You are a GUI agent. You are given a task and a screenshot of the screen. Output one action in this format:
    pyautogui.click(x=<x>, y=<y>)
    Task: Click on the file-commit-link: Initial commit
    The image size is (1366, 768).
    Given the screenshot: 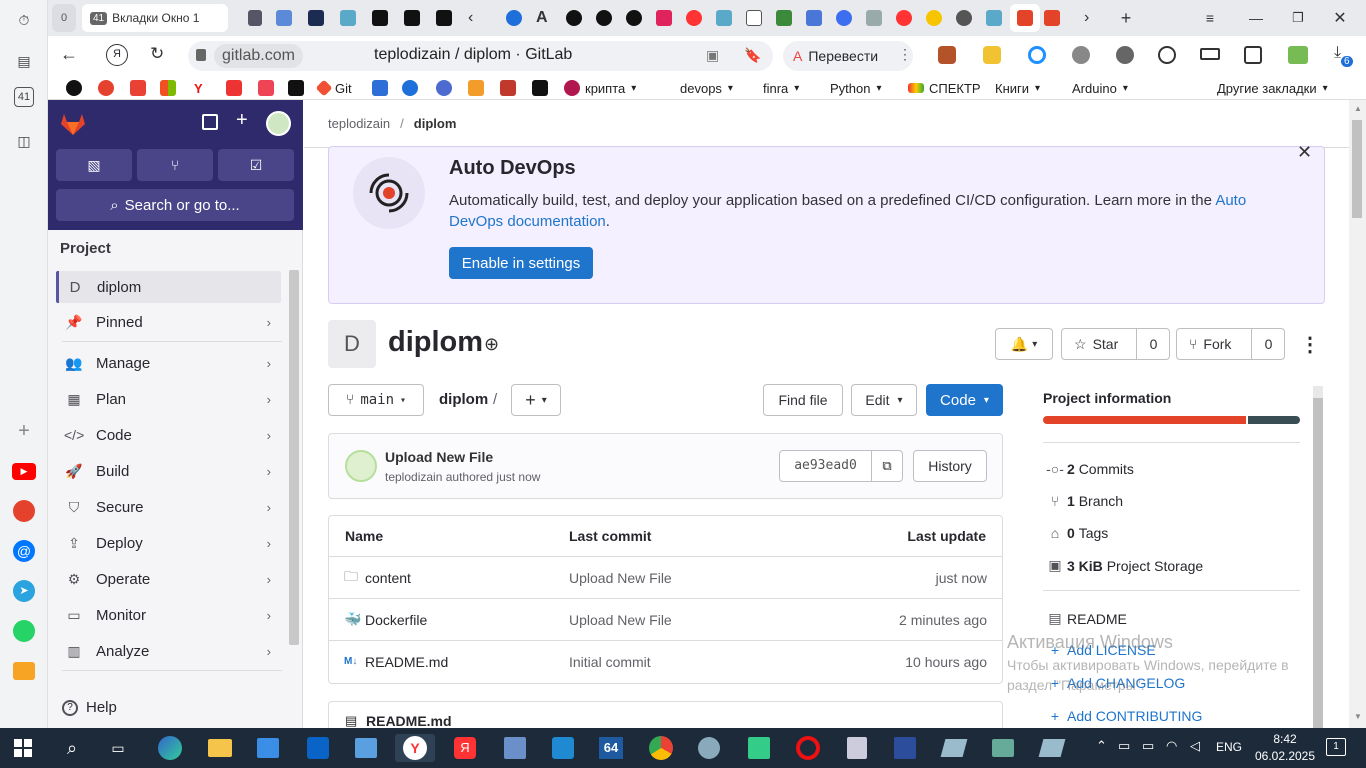 What is the action you would take?
    pyautogui.click(x=610, y=662)
    